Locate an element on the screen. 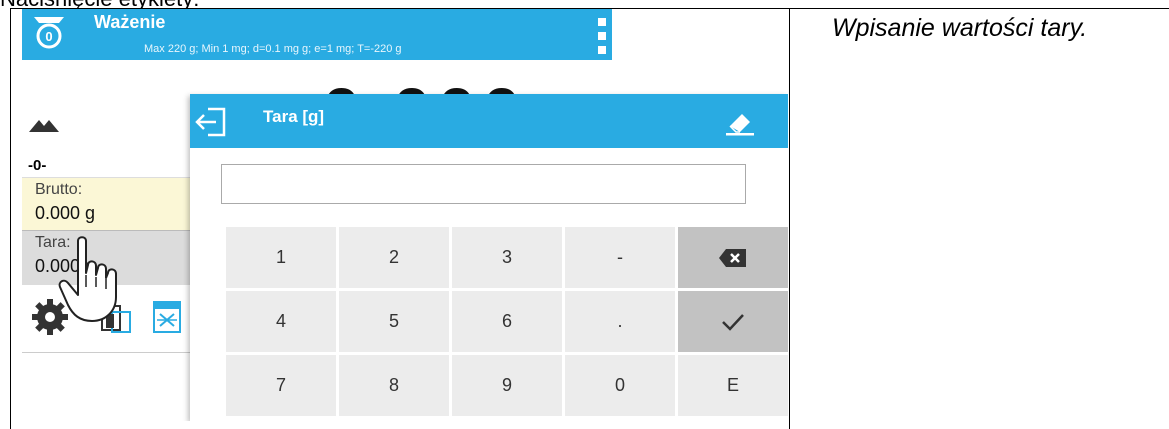 The image size is (1169, 429). brutto-label: Brutto: is located at coordinates (59, 189).